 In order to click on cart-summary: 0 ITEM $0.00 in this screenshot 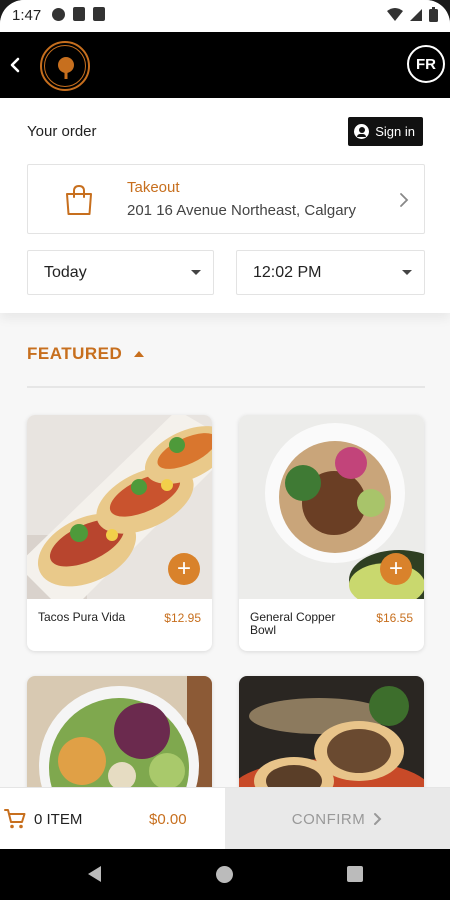, I will do `click(112, 819)`.